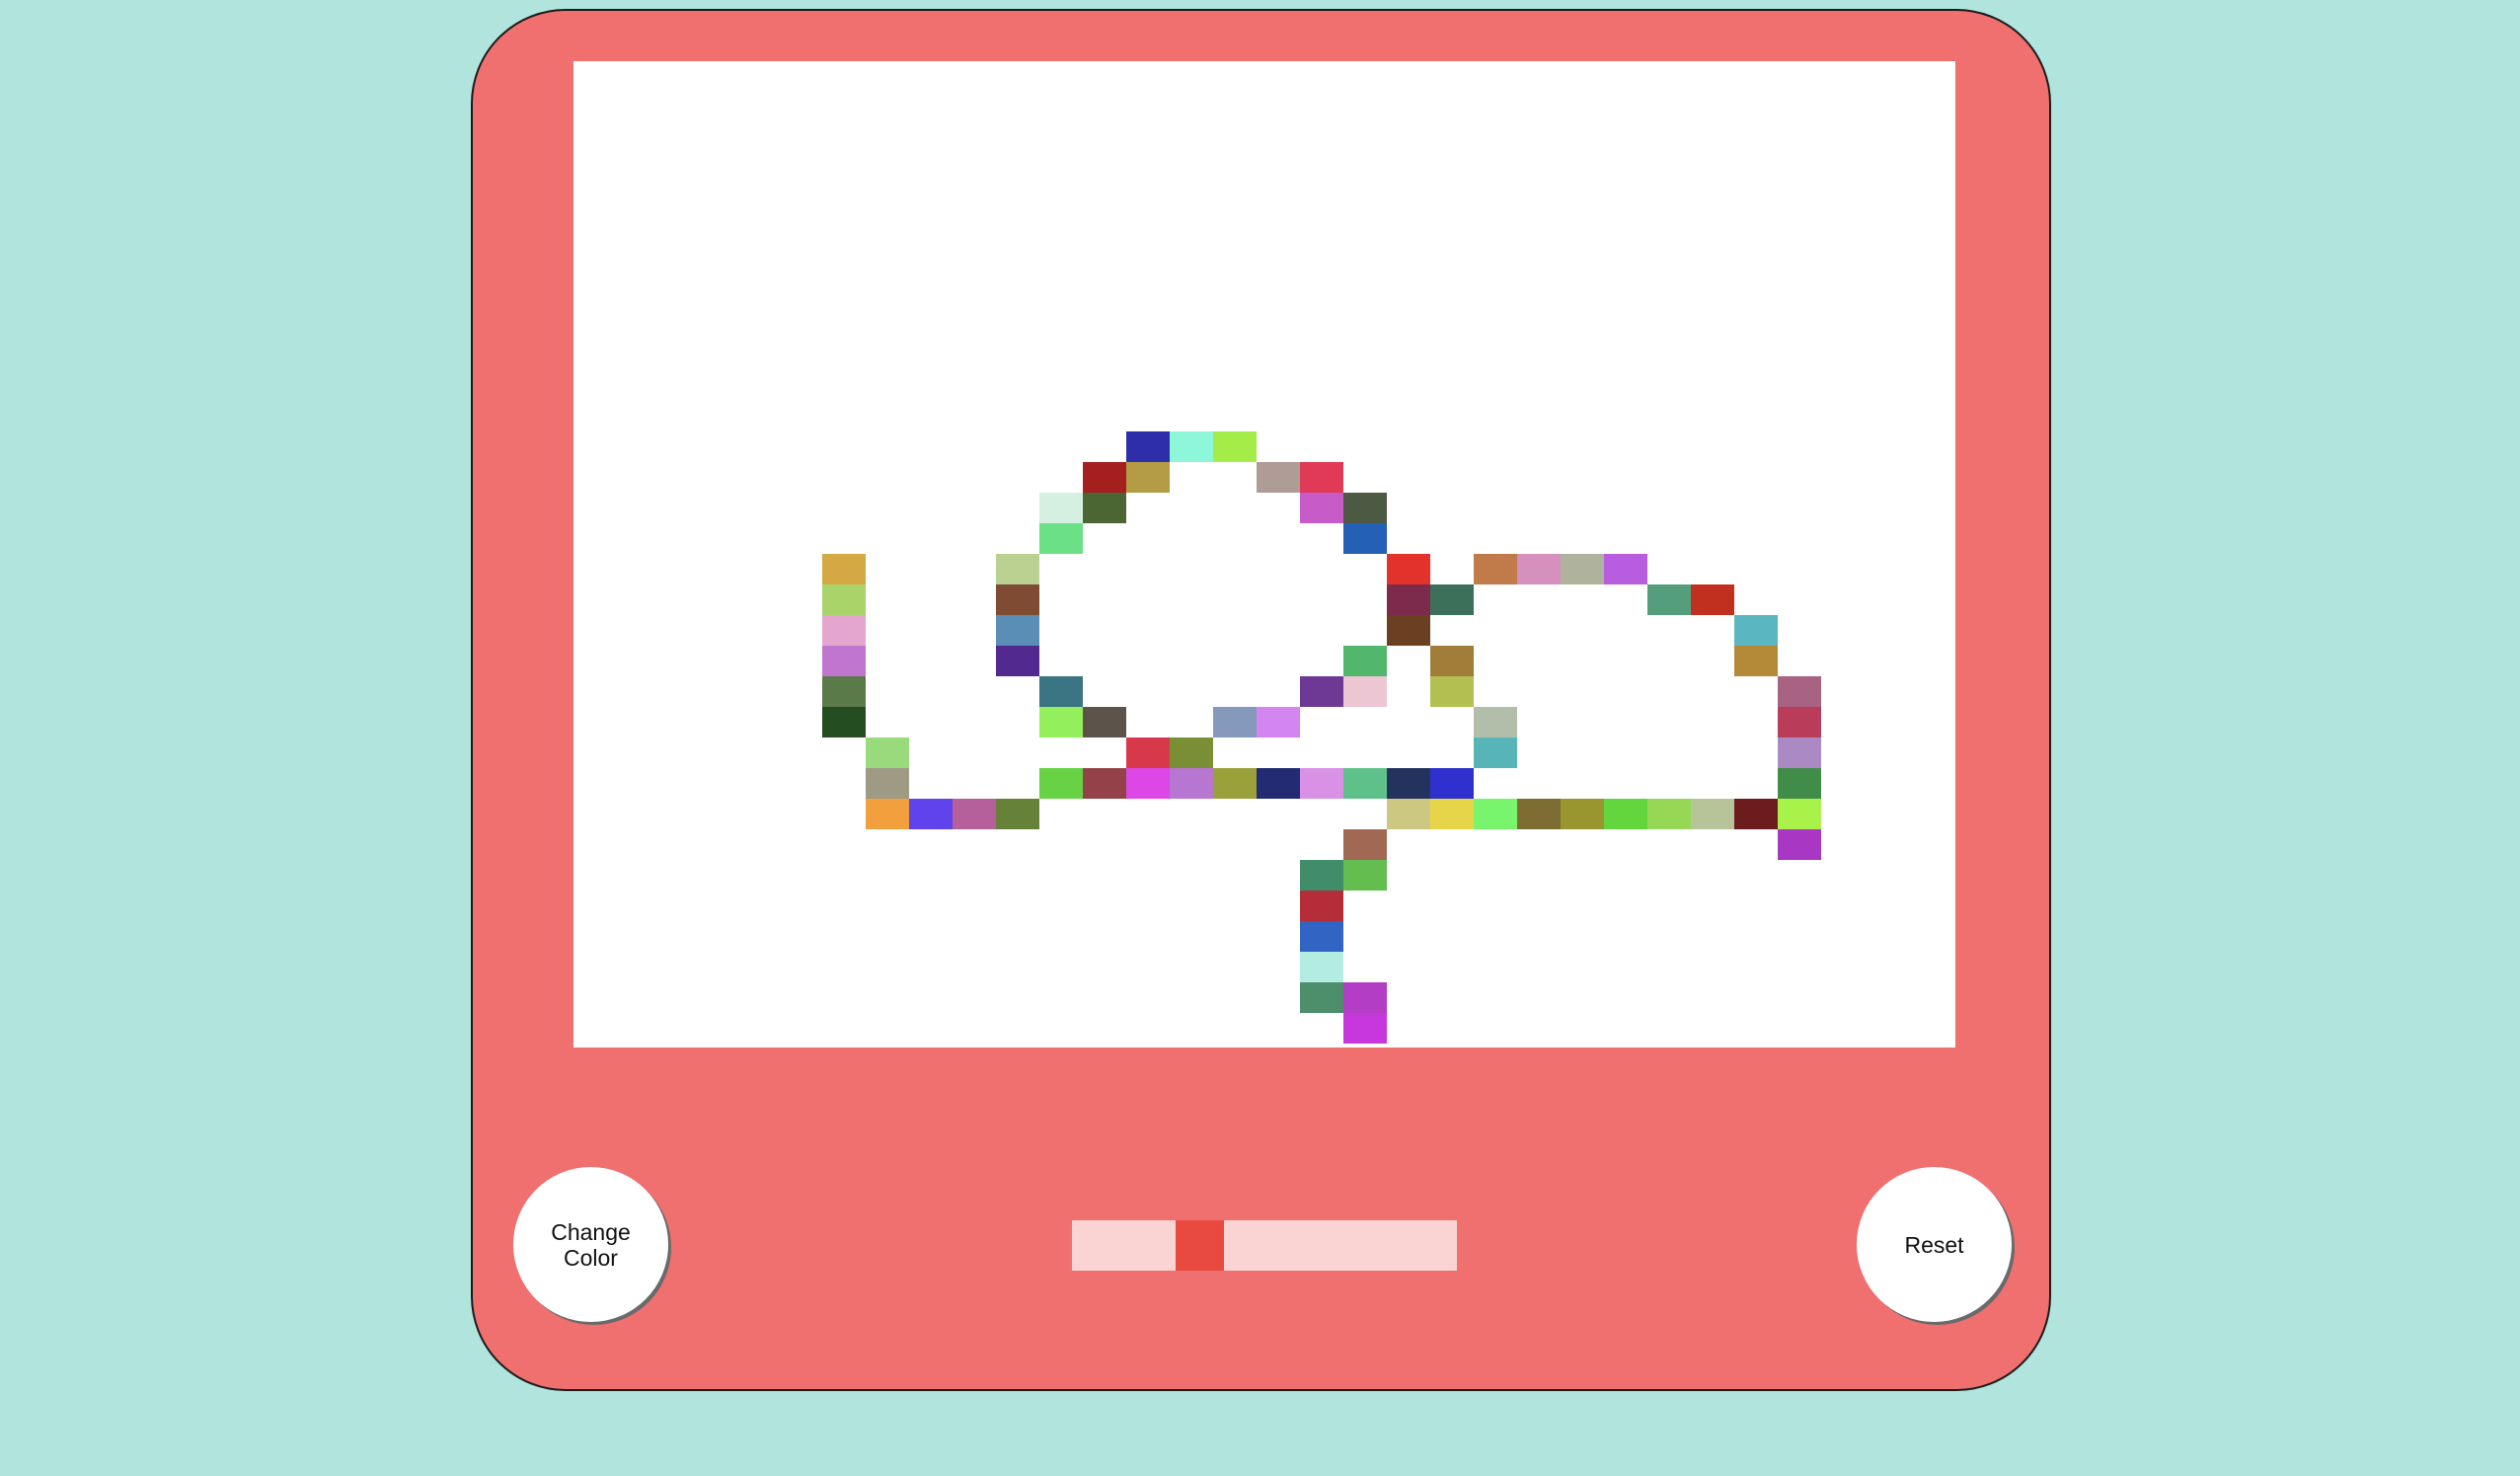 The height and width of the screenshot is (1476, 2520). Describe the element at coordinates (590, 1244) in the screenshot. I see `change-color-button: Change Color` at that location.